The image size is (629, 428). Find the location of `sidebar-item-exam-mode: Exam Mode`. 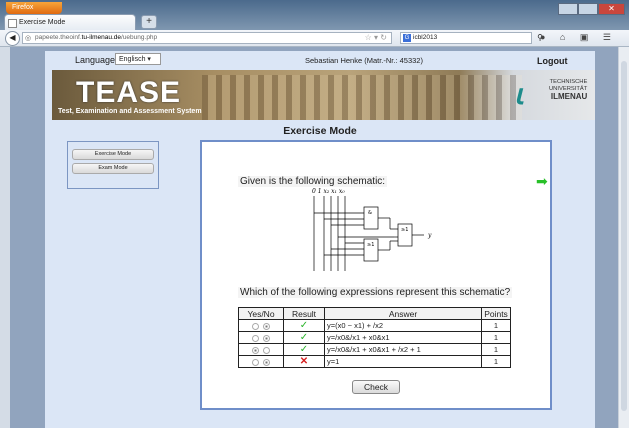

sidebar-item-exam-mode: Exam Mode is located at coordinates (113, 168).